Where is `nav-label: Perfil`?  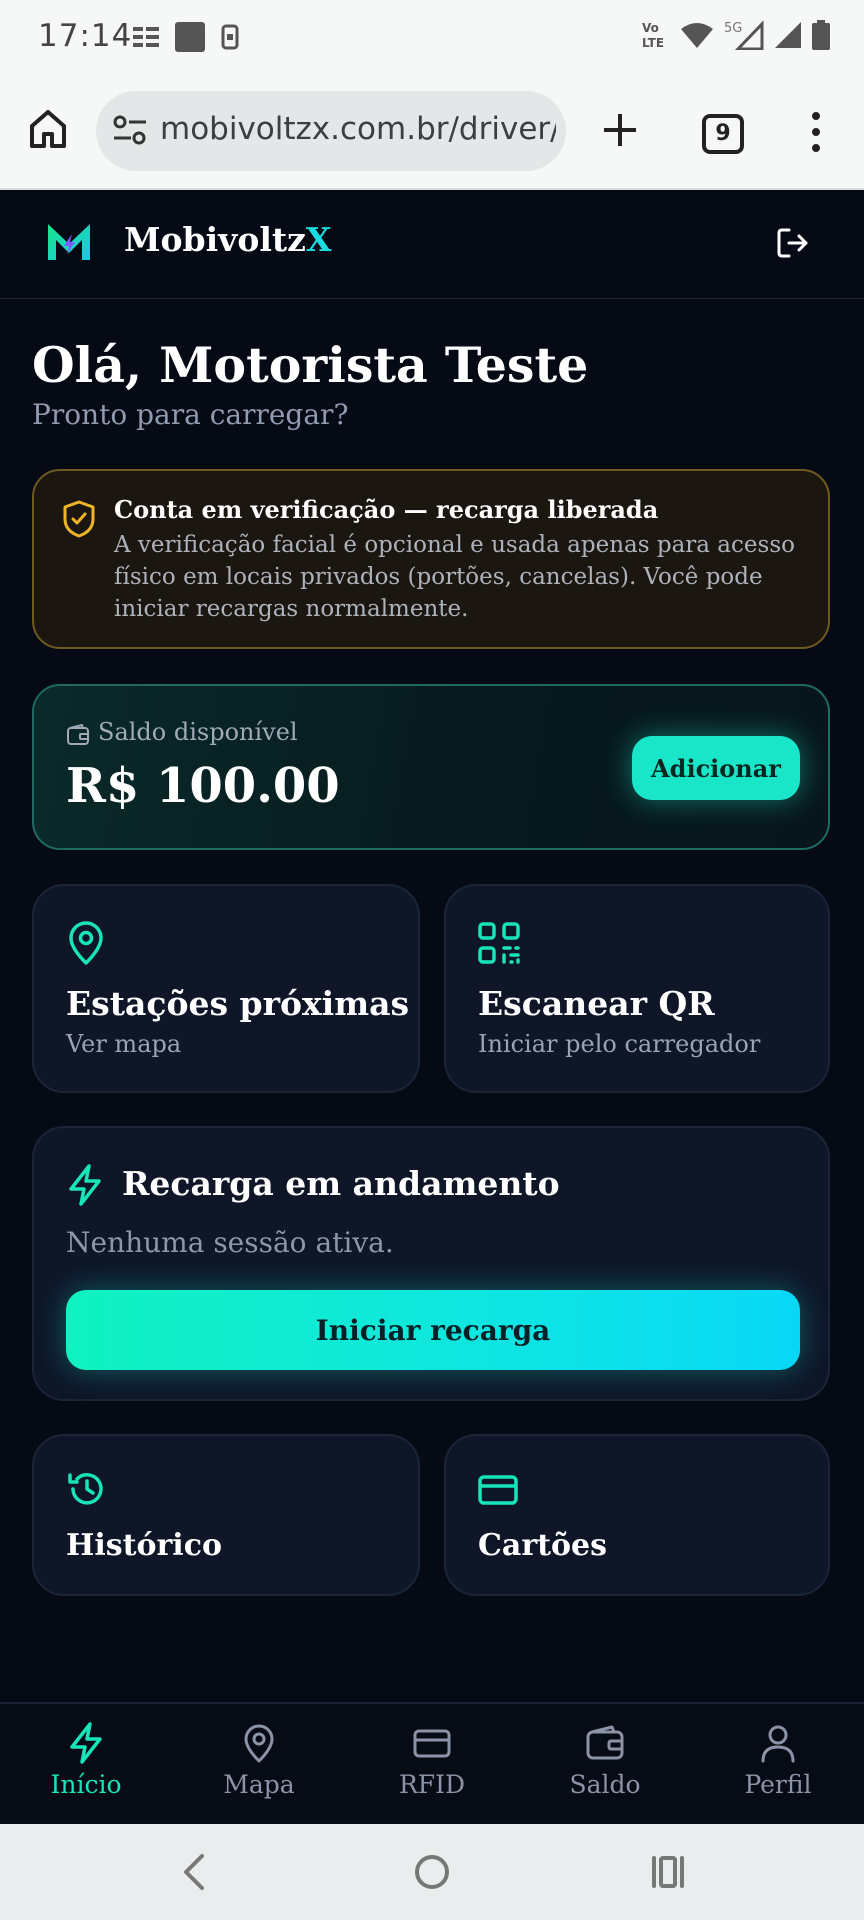 nav-label: Perfil is located at coordinates (778, 1784).